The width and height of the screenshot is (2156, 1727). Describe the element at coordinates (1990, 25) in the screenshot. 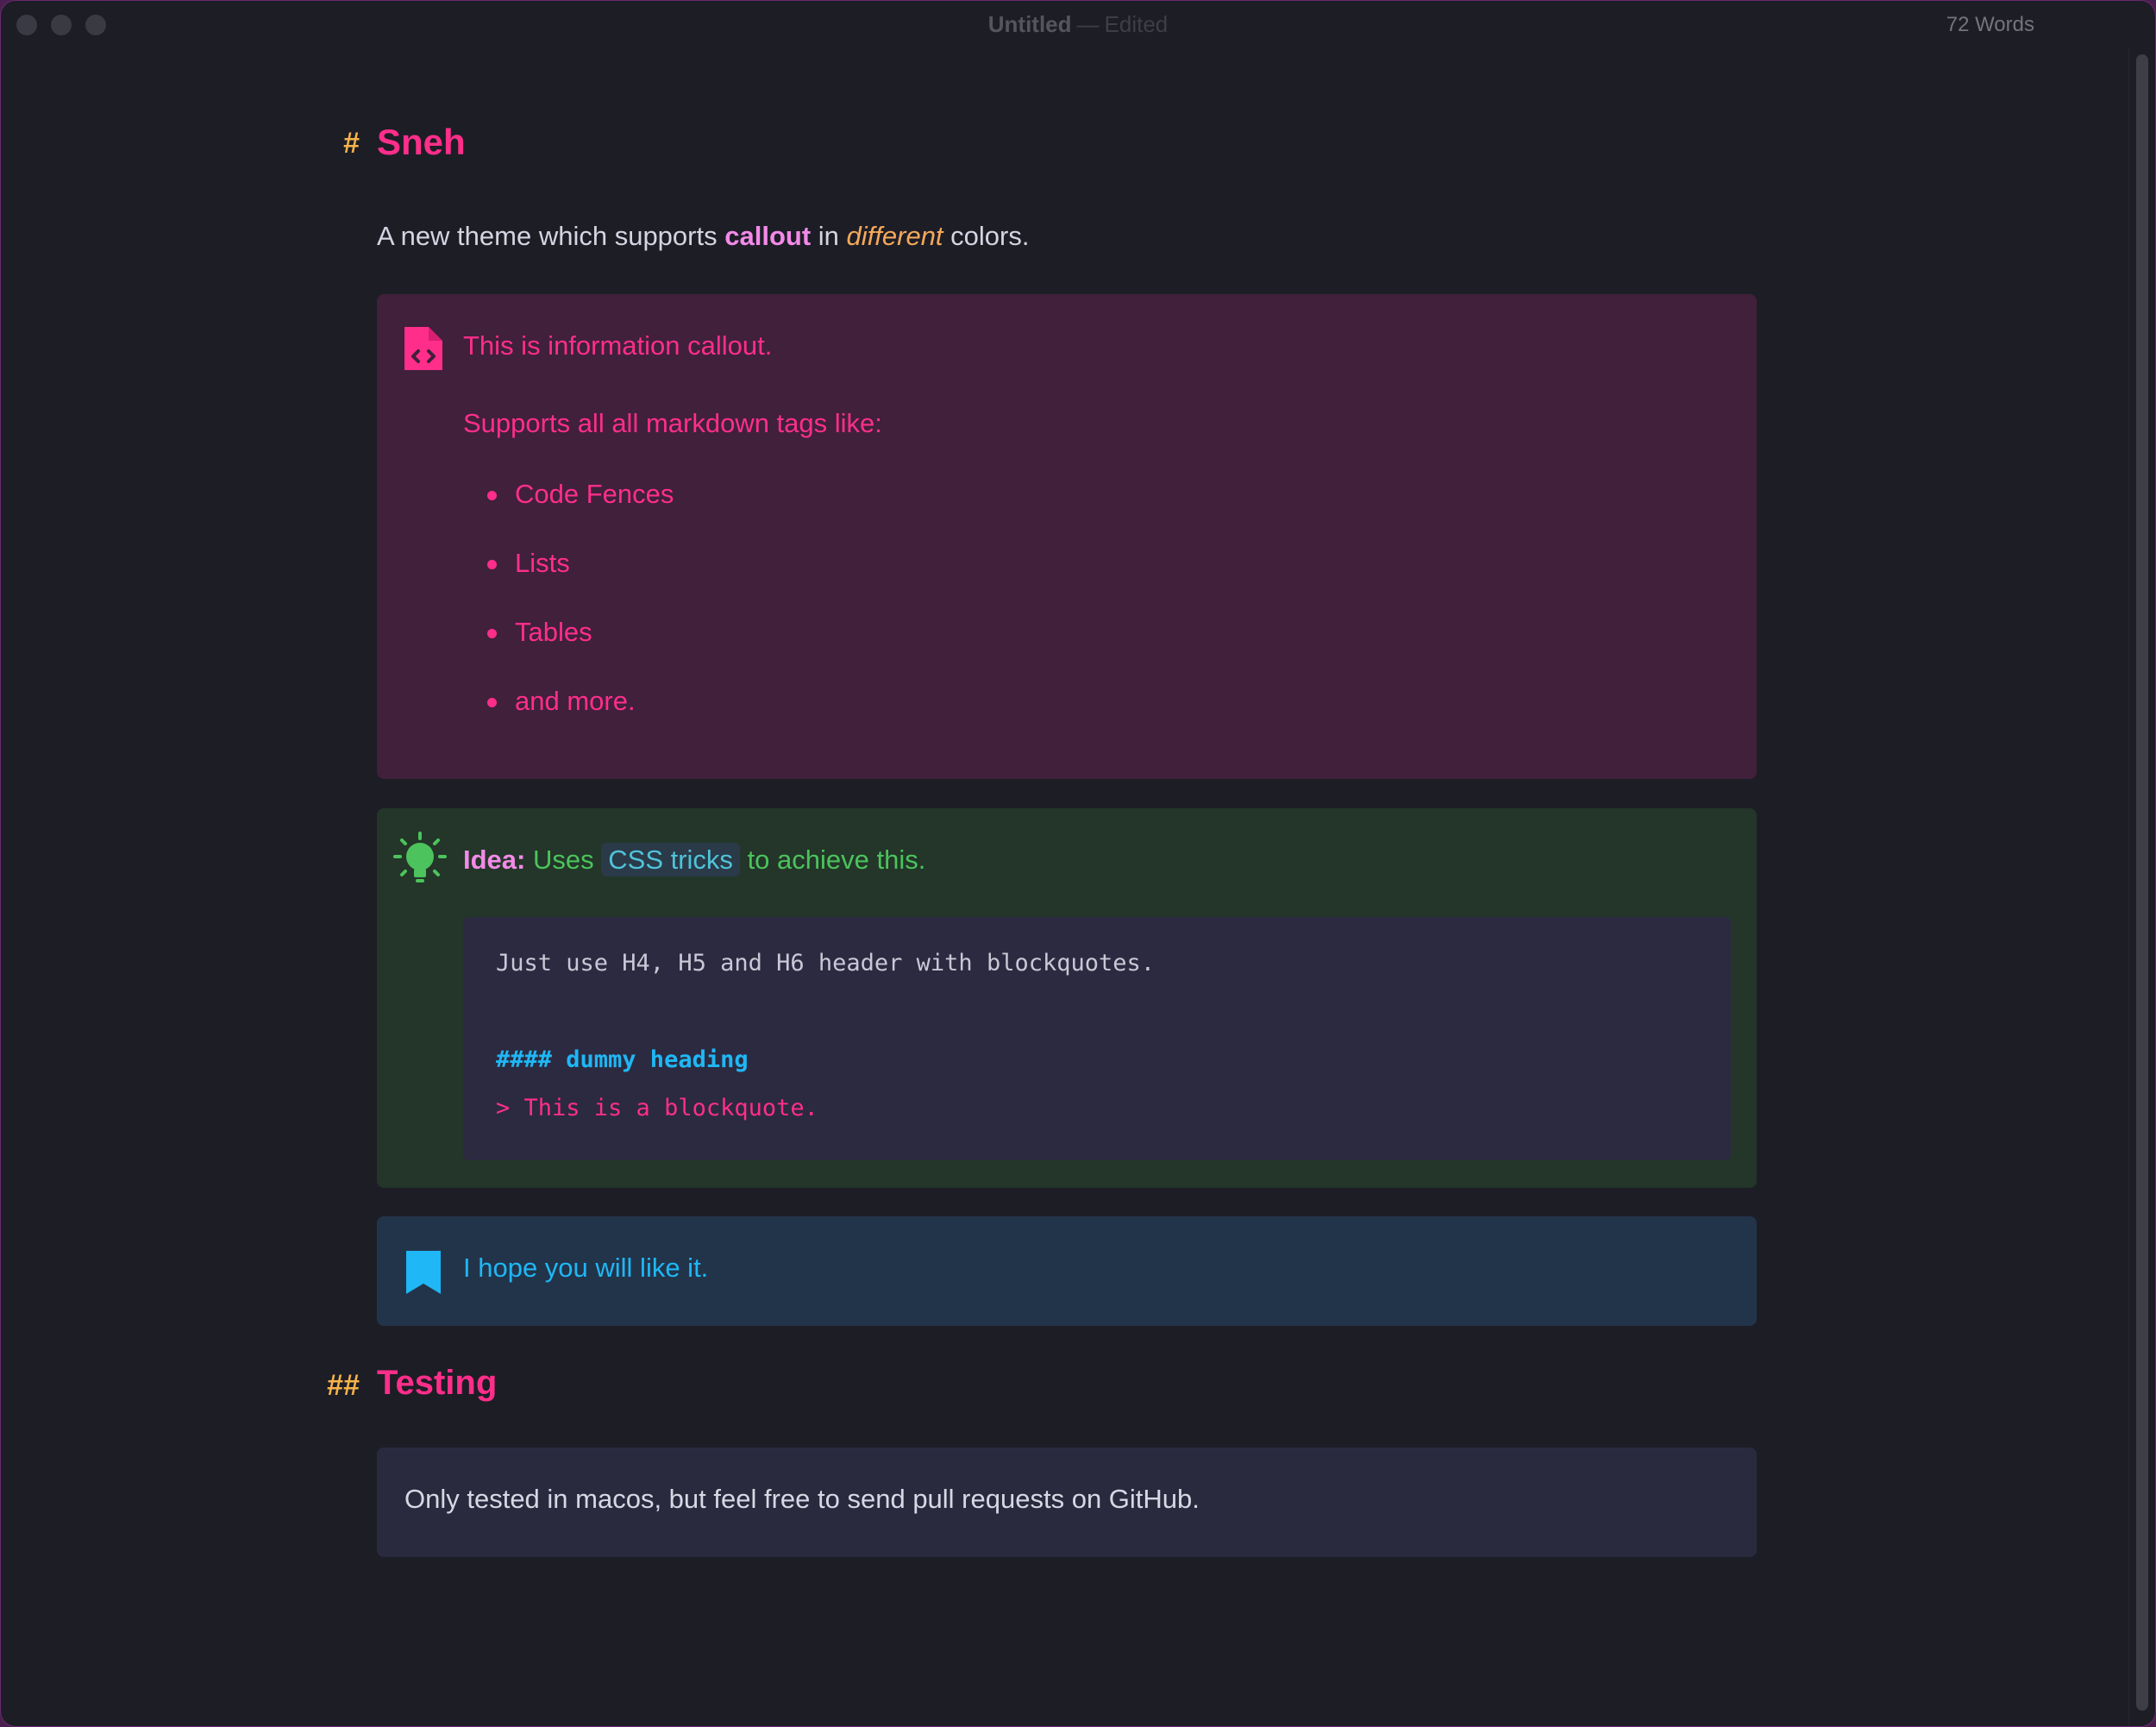

I see `word-count: 72 Words` at that location.